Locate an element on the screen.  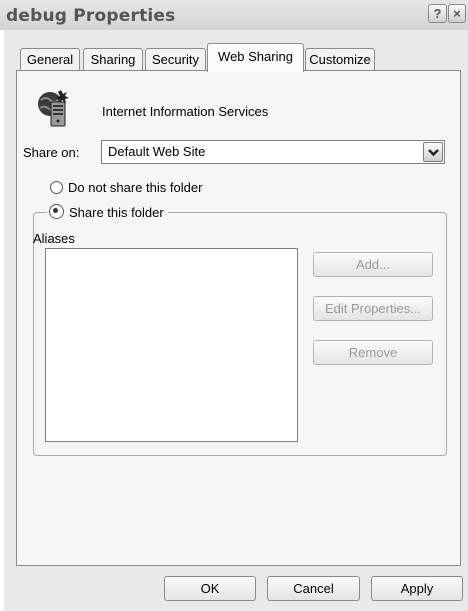
chevron-down-icon is located at coordinates (433, 153).